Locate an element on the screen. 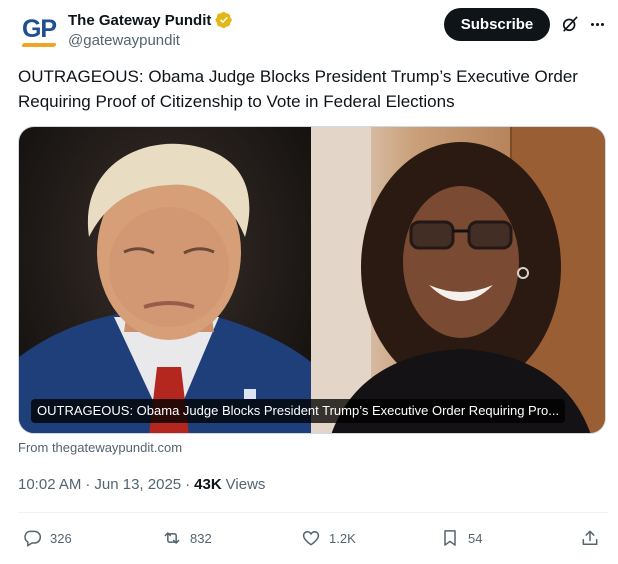  repost-count: 832 is located at coordinates (201, 538).